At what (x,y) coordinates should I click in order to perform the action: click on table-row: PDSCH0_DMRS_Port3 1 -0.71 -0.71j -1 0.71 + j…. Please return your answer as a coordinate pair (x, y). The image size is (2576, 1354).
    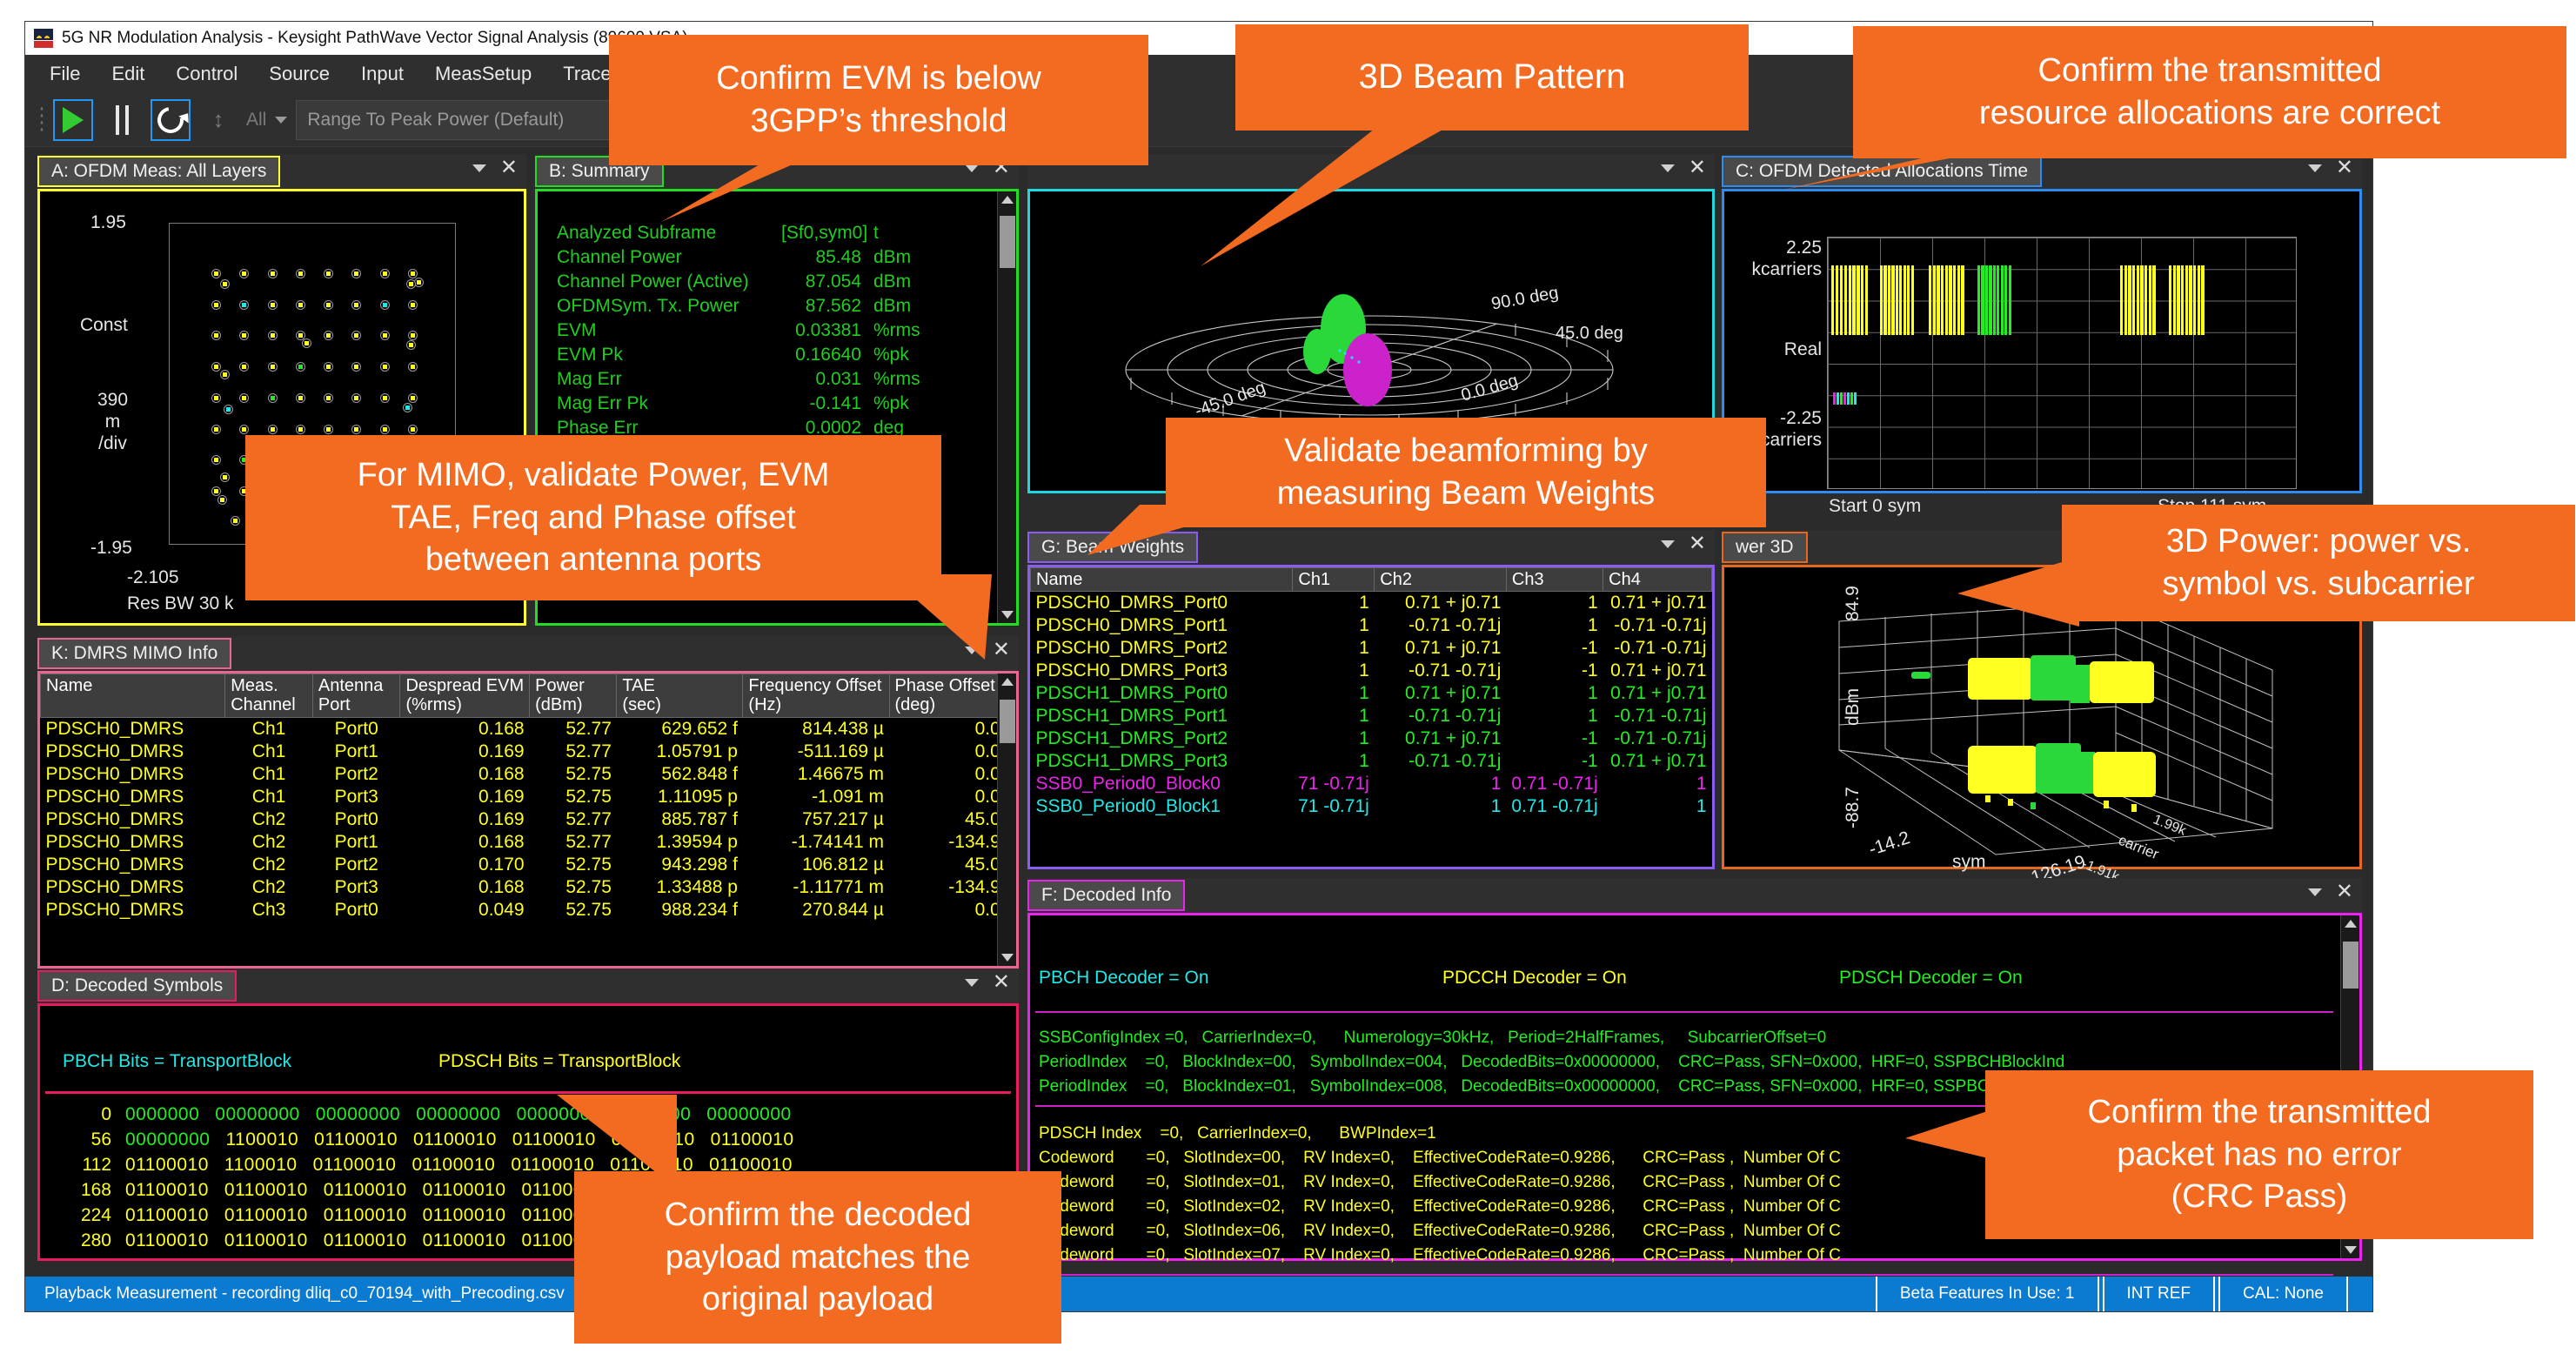
    Looking at the image, I should click on (1371, 671).